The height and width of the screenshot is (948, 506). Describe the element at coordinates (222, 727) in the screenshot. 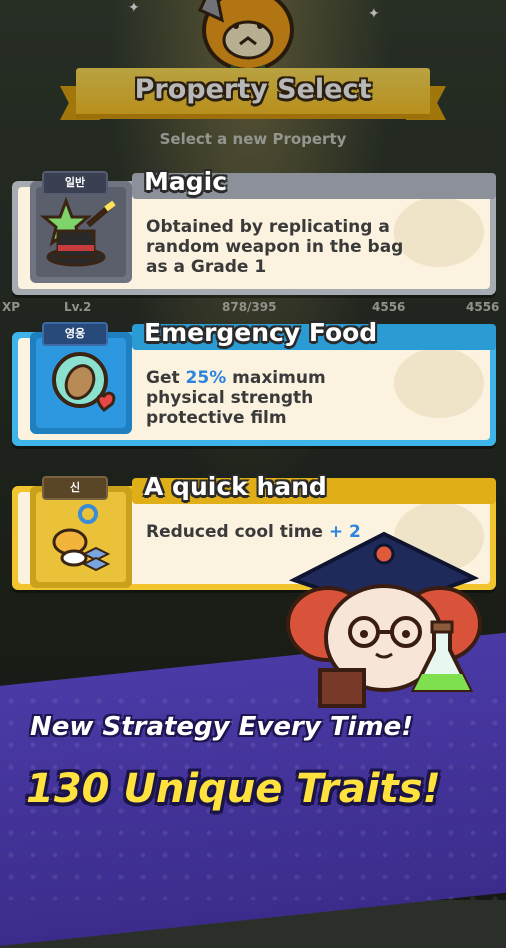

I see `promo-tagline: New Strategy Every Time!` at that location.